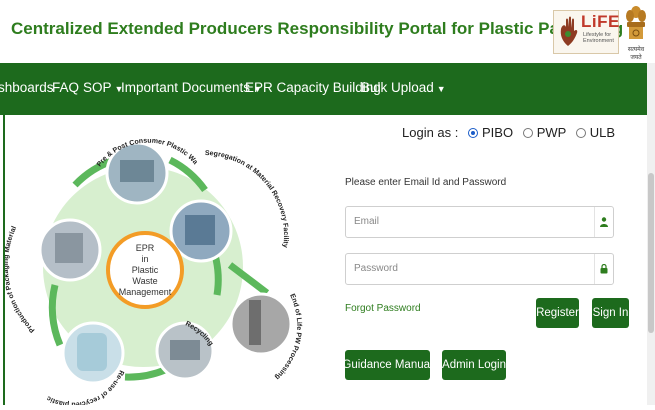  I want to click on login-as-row: Login as : PIBO PWP ULB, so click(508, 132).